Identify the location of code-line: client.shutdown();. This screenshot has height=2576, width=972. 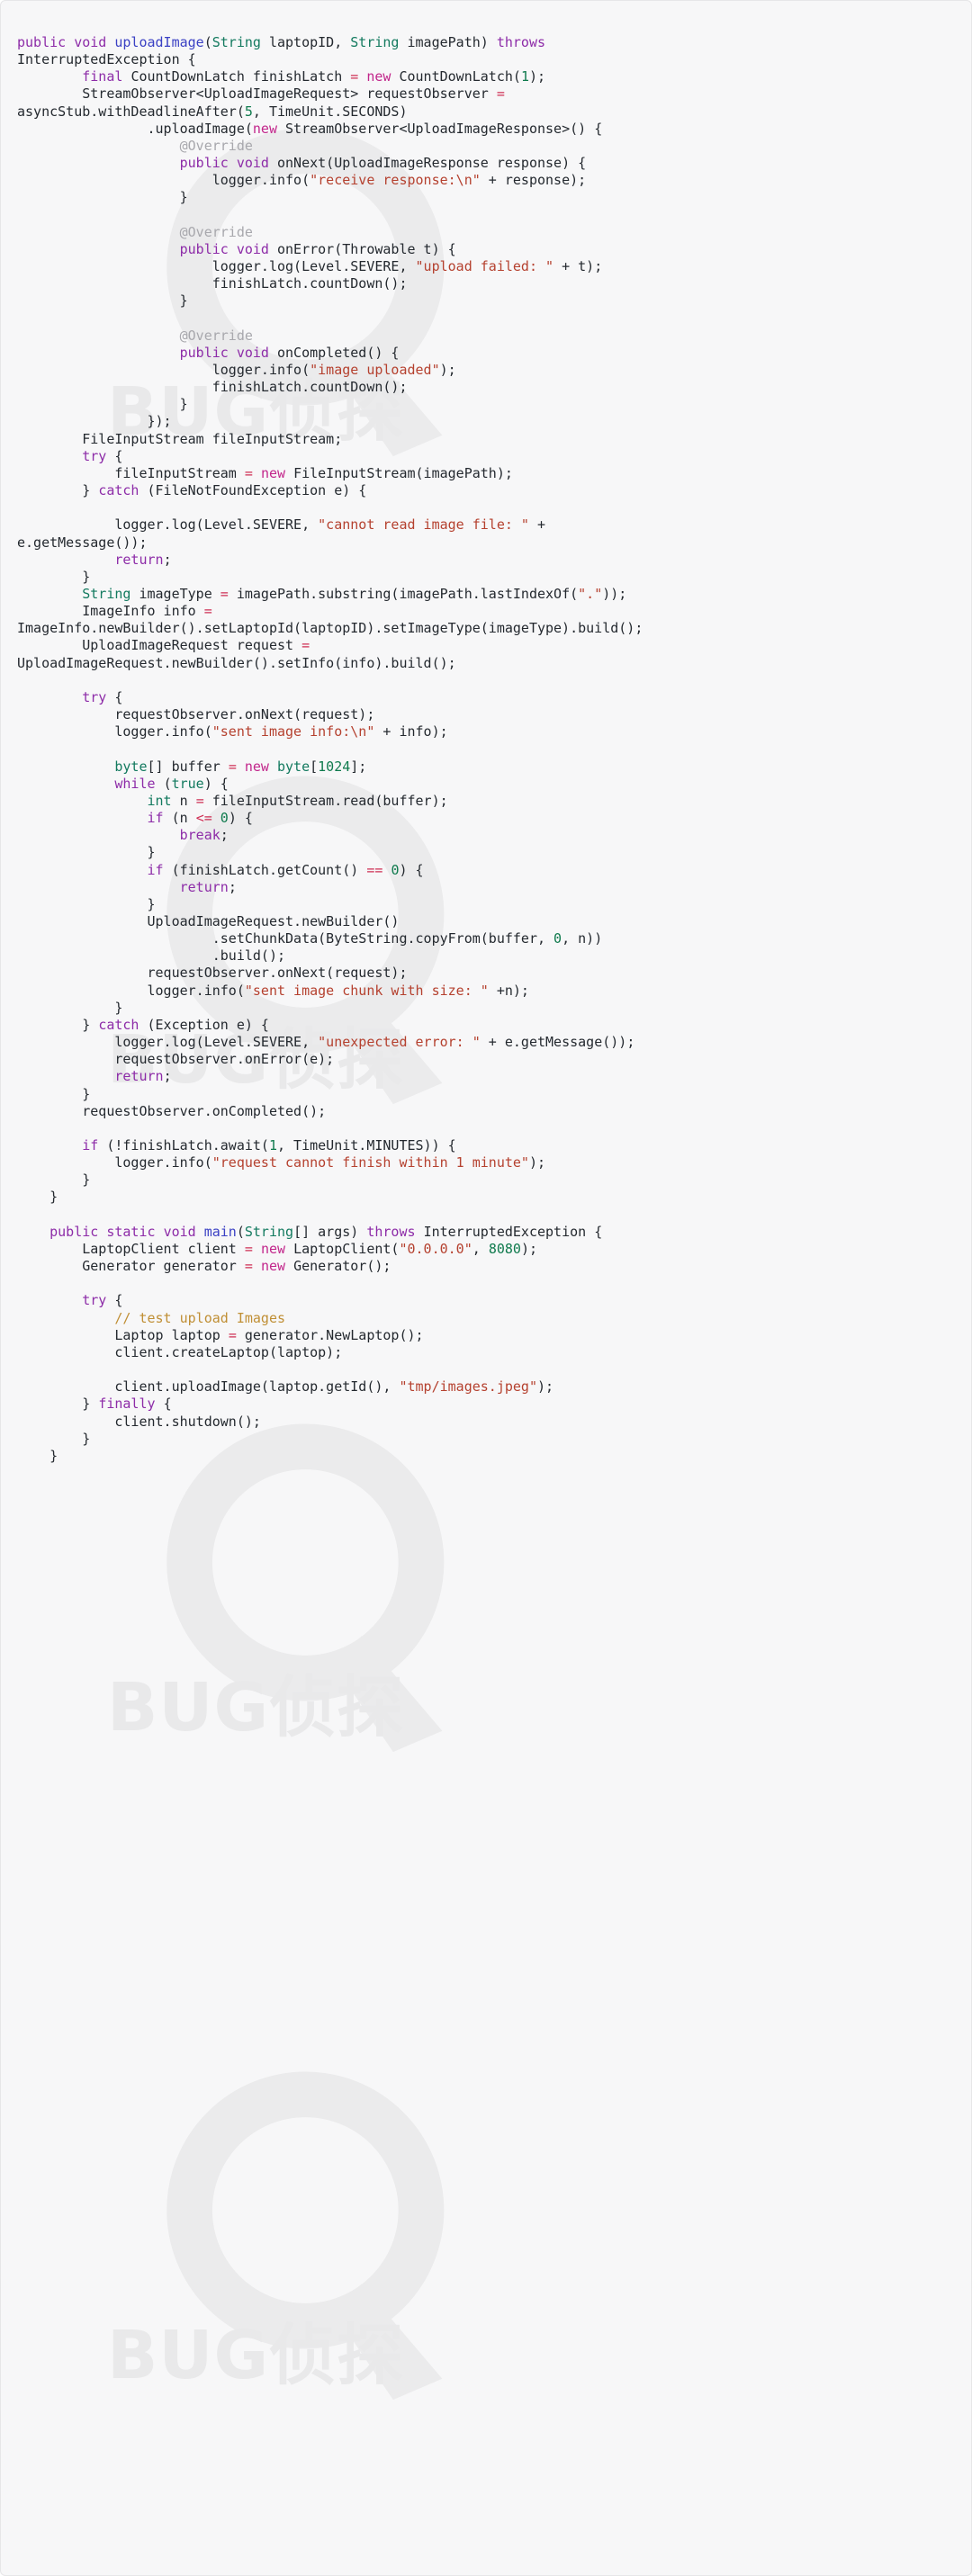
(486, 1423).